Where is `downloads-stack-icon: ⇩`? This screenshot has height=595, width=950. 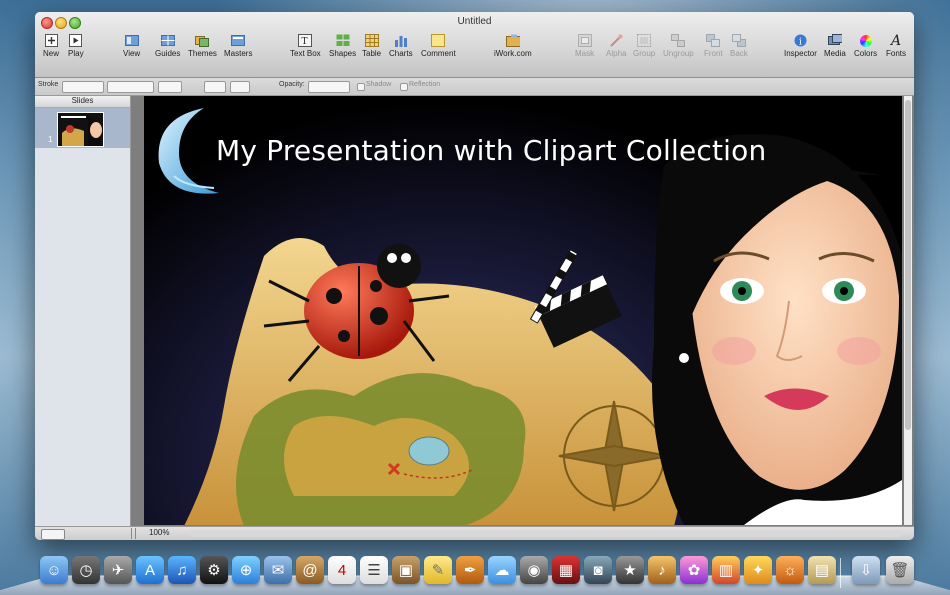 downloads-stack-icon: ⇩ is located at coordinates (866, 570).